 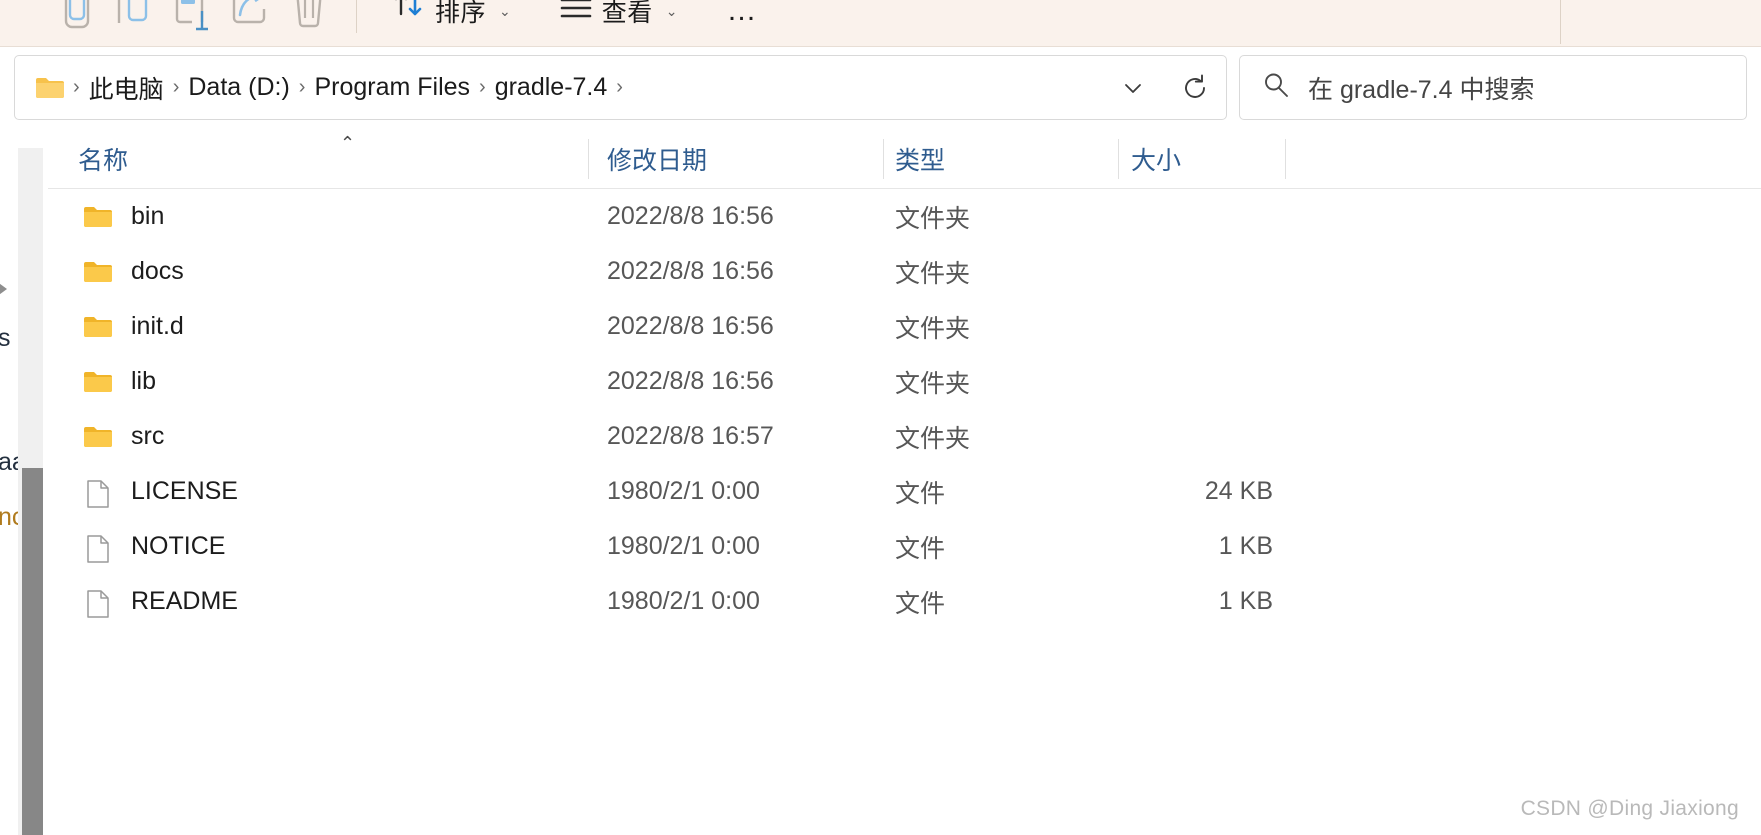 What do you see at coordinates (184, 491) in the screenshot?
I see `file-name-label: LICENSE` at bounding box center [184, 491].